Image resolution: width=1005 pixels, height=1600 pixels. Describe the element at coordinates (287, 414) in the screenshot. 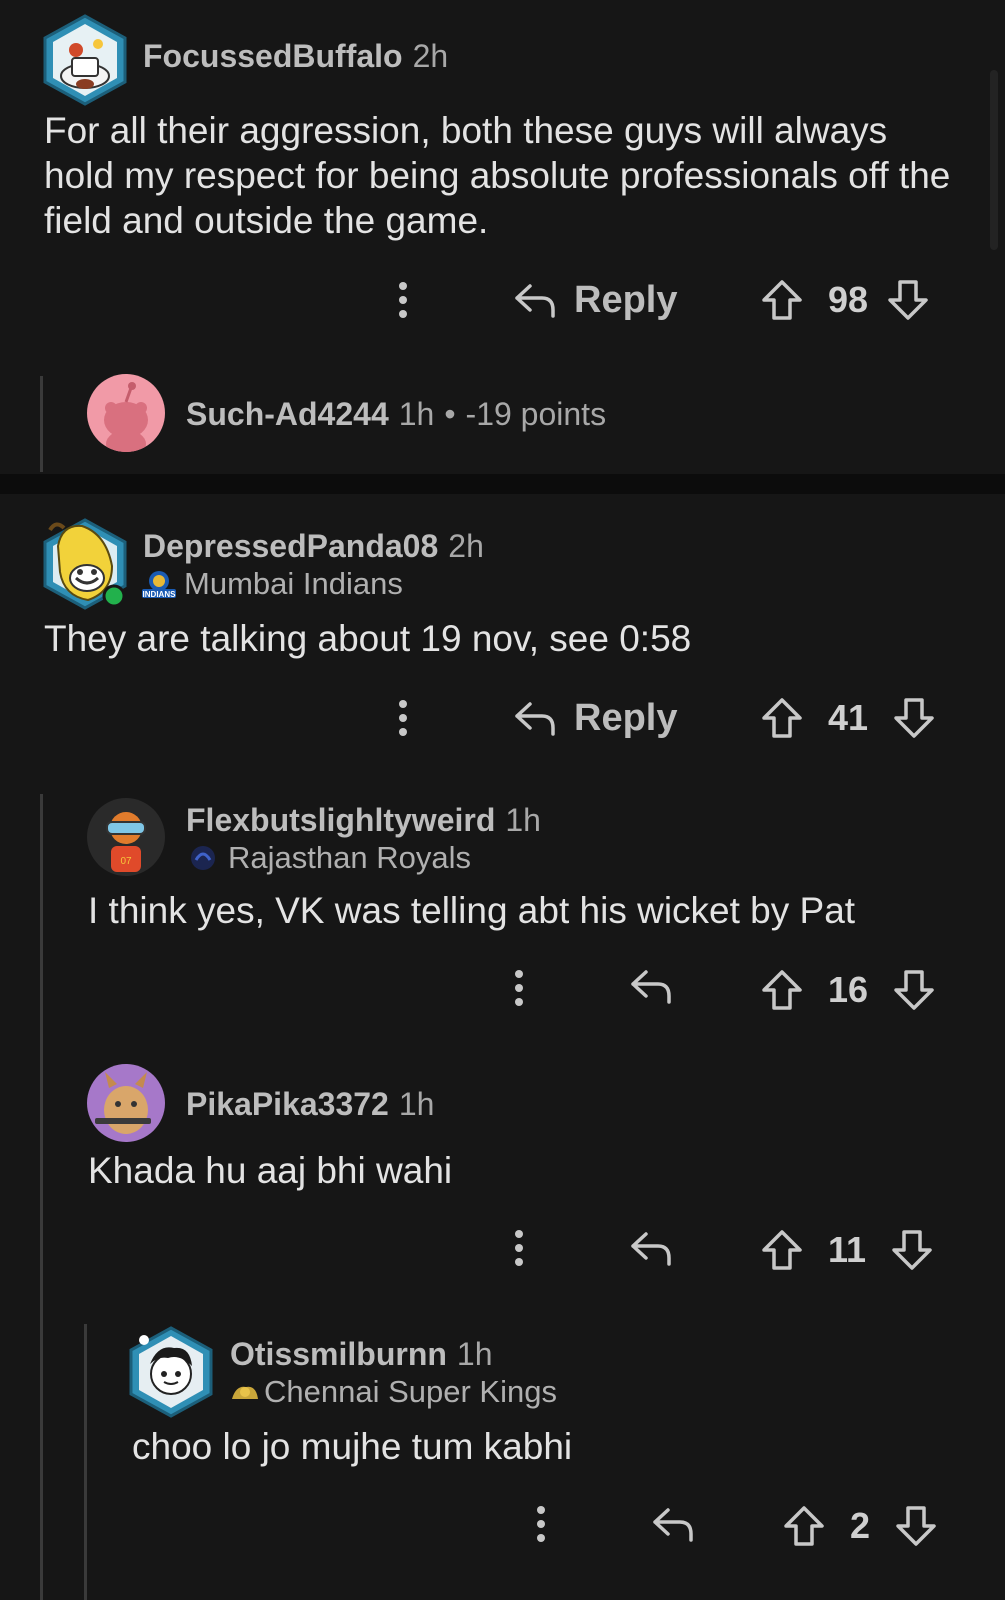

I see `username: Such-Ad4244` at that location.